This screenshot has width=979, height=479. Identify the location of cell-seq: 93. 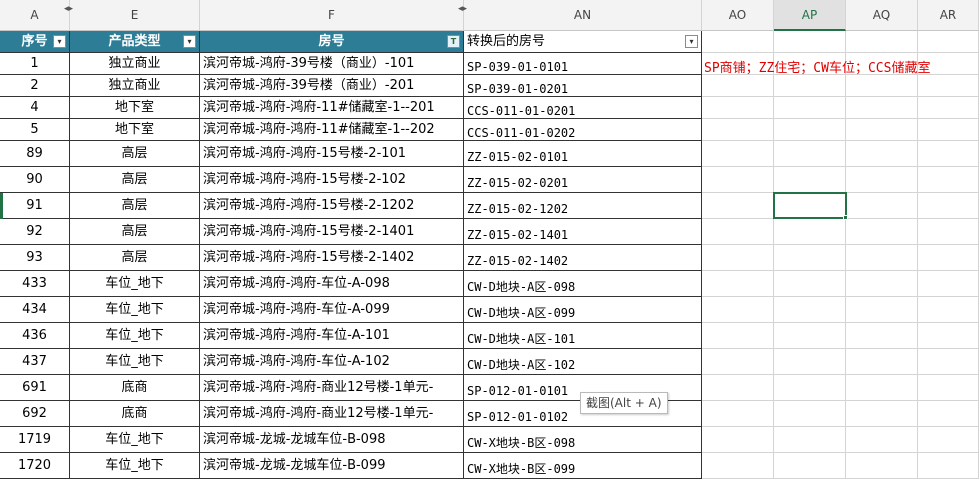
(35, 258).